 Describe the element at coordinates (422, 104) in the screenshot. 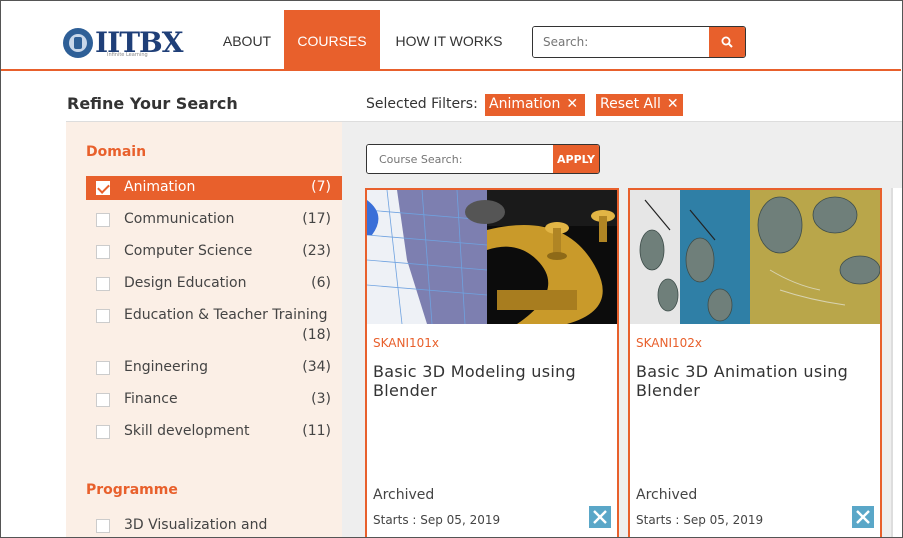

I see `selected-filters-label: Selected Filters:` at that location.